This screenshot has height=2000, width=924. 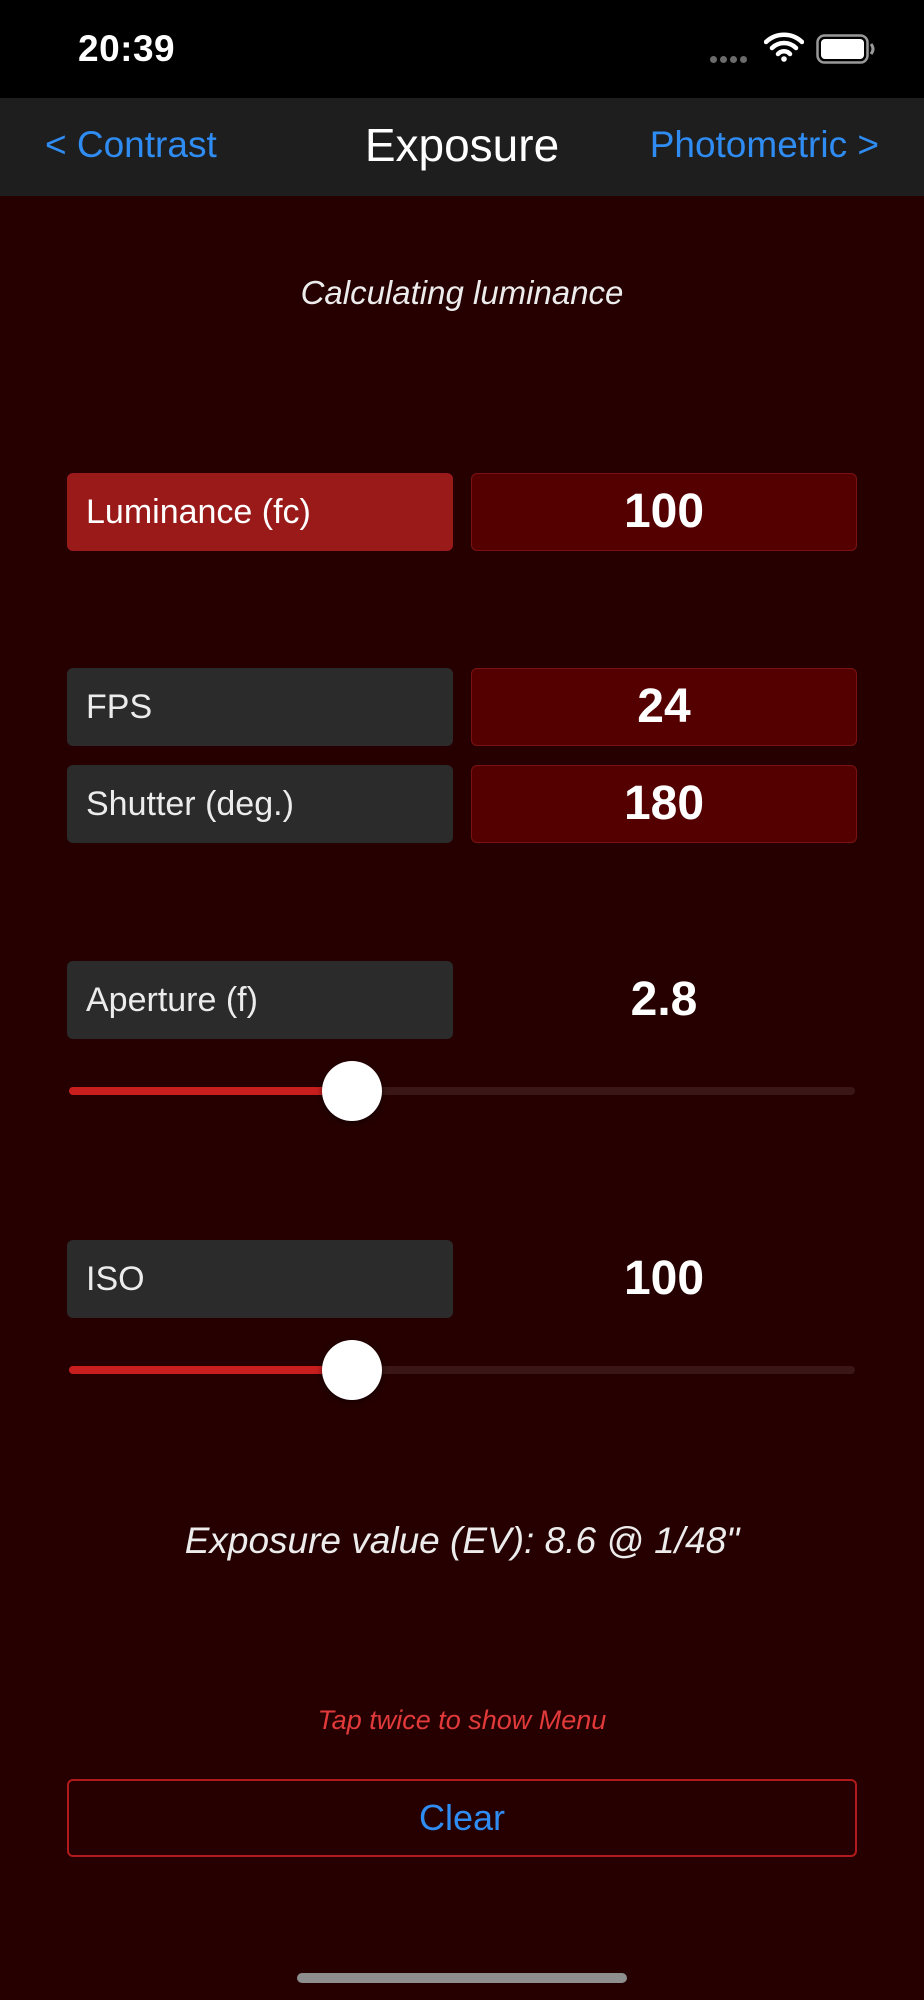 What do you see at coordinates (260, 1000) in the screenshot?
I see `aperture-label-button: Aperture (f)` at bounding box center [260, 1000].